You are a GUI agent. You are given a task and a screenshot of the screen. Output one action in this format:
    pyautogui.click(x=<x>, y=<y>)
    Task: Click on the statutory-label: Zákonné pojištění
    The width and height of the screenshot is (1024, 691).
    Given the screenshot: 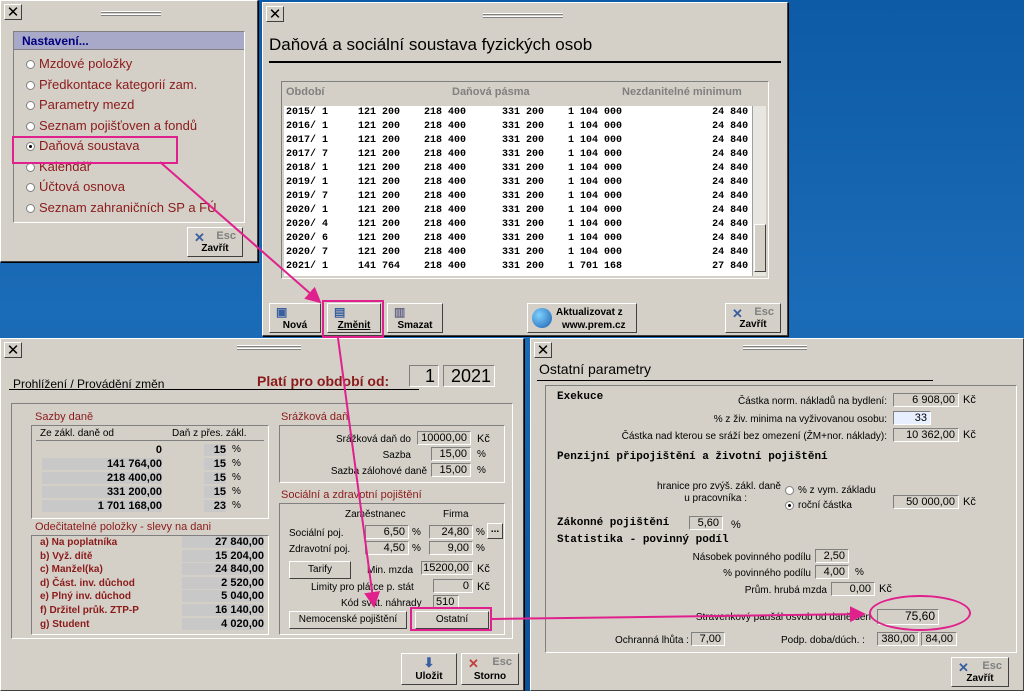 What is the action you would take?
    pyautogui.click(x=613, y=523)
    